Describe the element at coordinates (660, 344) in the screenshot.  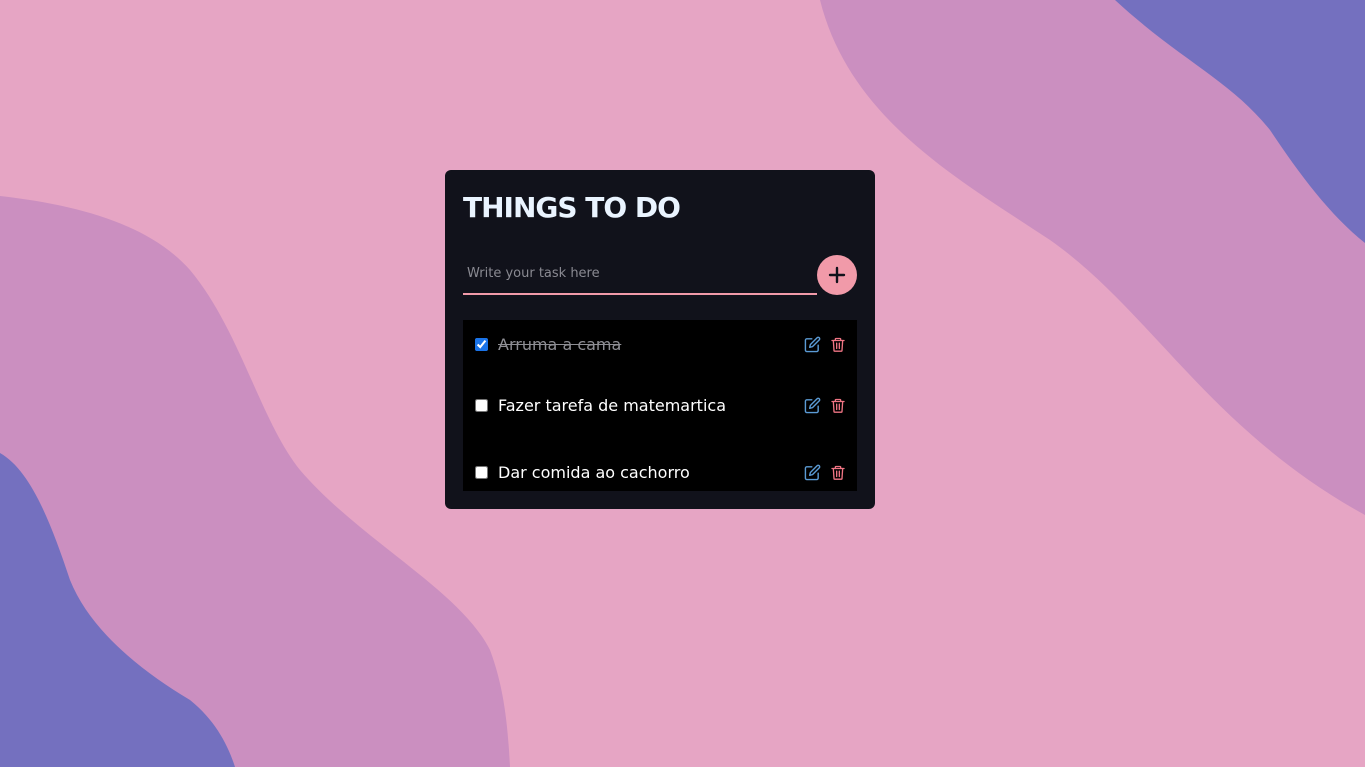
I see `list-item: Arruma a cama` at that location.